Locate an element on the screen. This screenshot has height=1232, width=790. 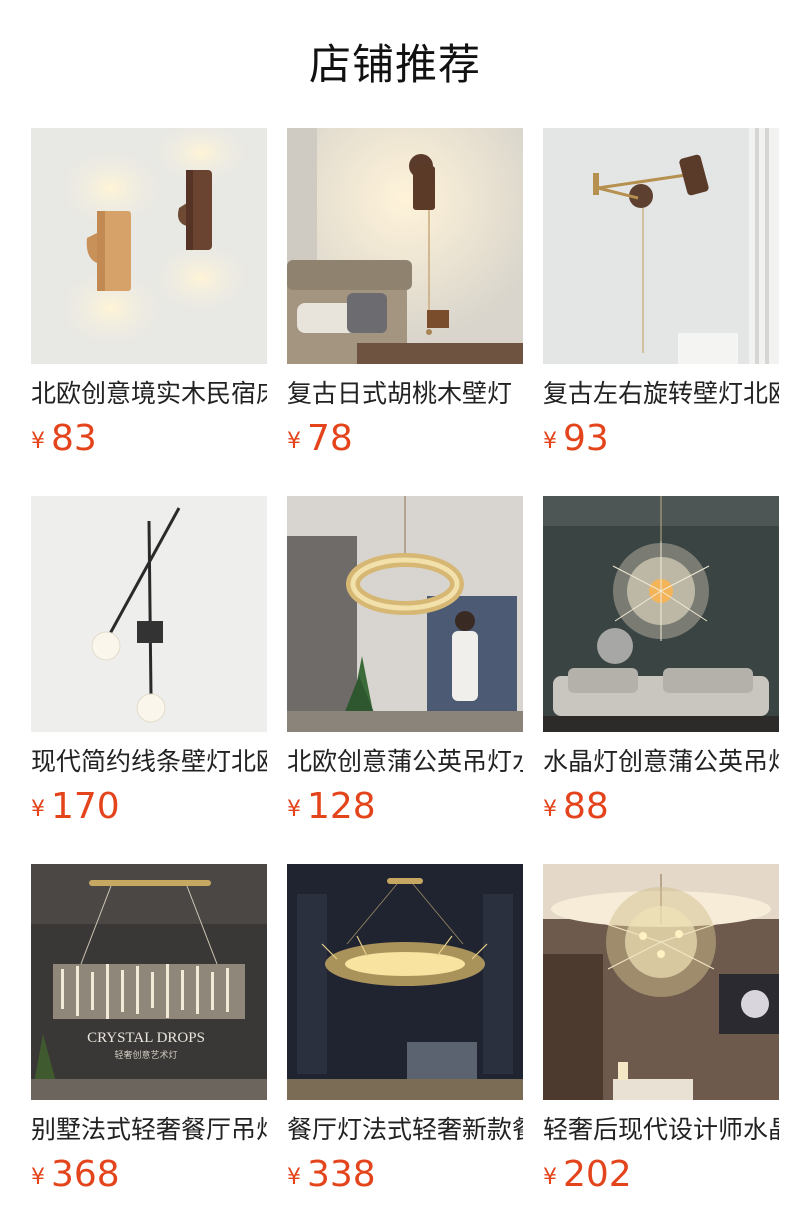
product-title: 复古左右旋转壁灯北欧 is located at coordinates (661, 394).